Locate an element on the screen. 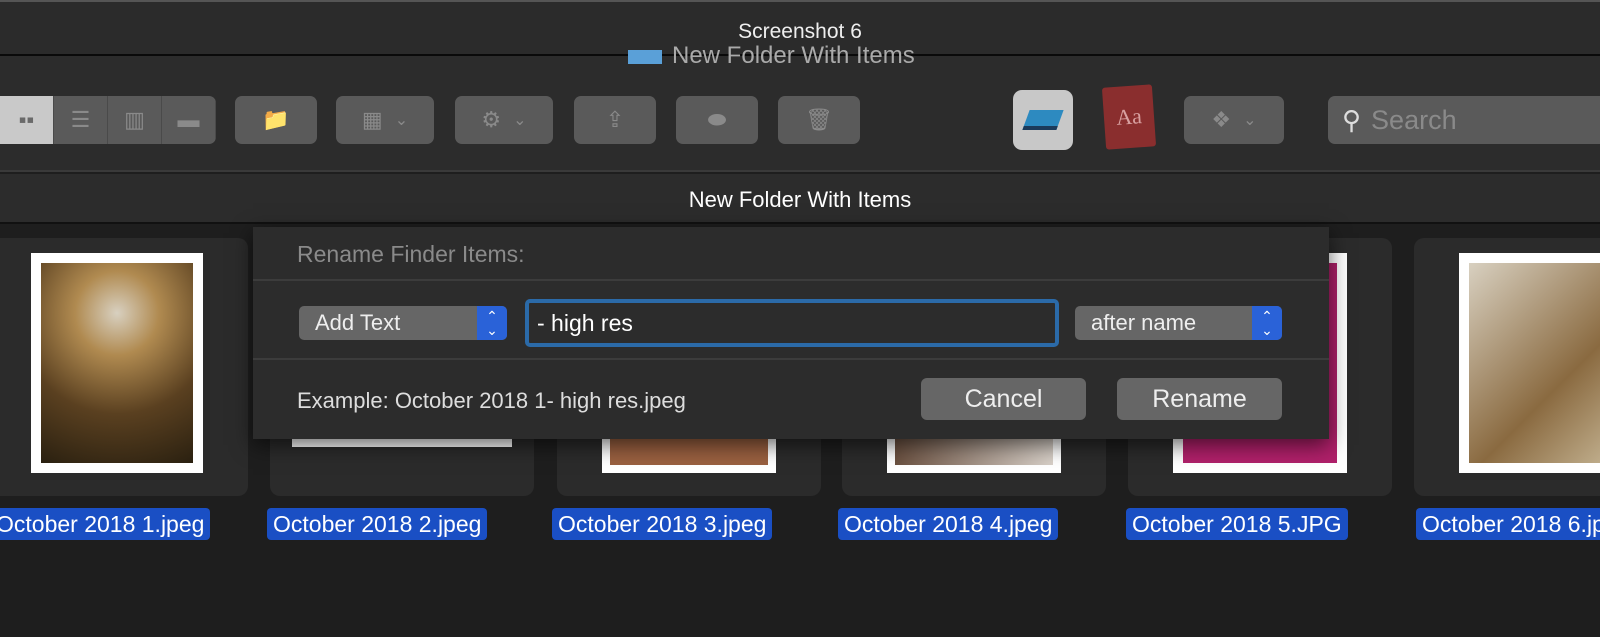 The width and height of the screenshot is (1600, 637). trash-button: 🗑 is located at coordinates (819, 120).